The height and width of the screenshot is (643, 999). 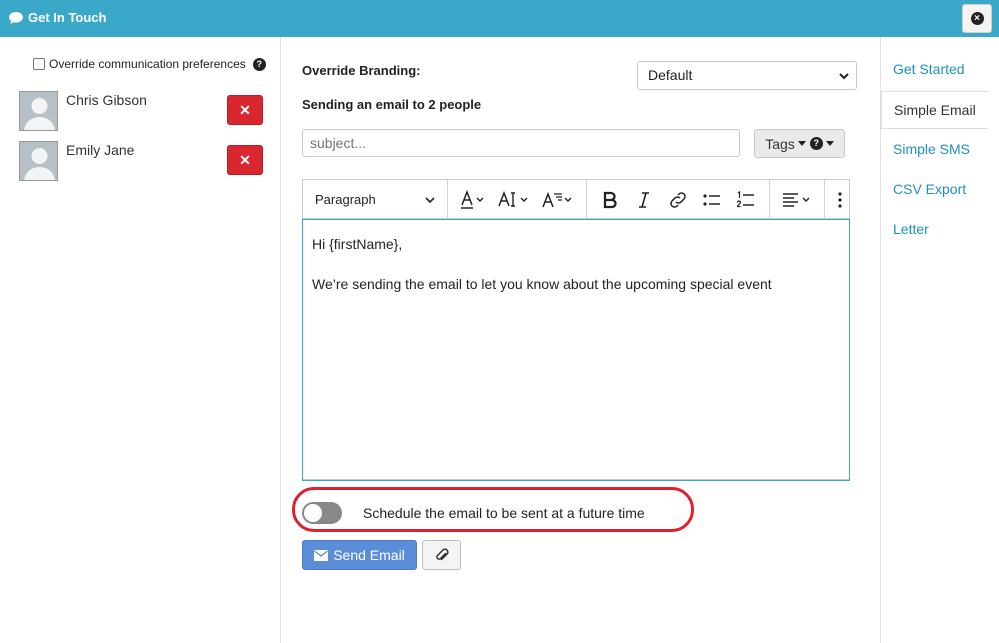 I want to click on align-left-icon, so click(x=796, y=199).